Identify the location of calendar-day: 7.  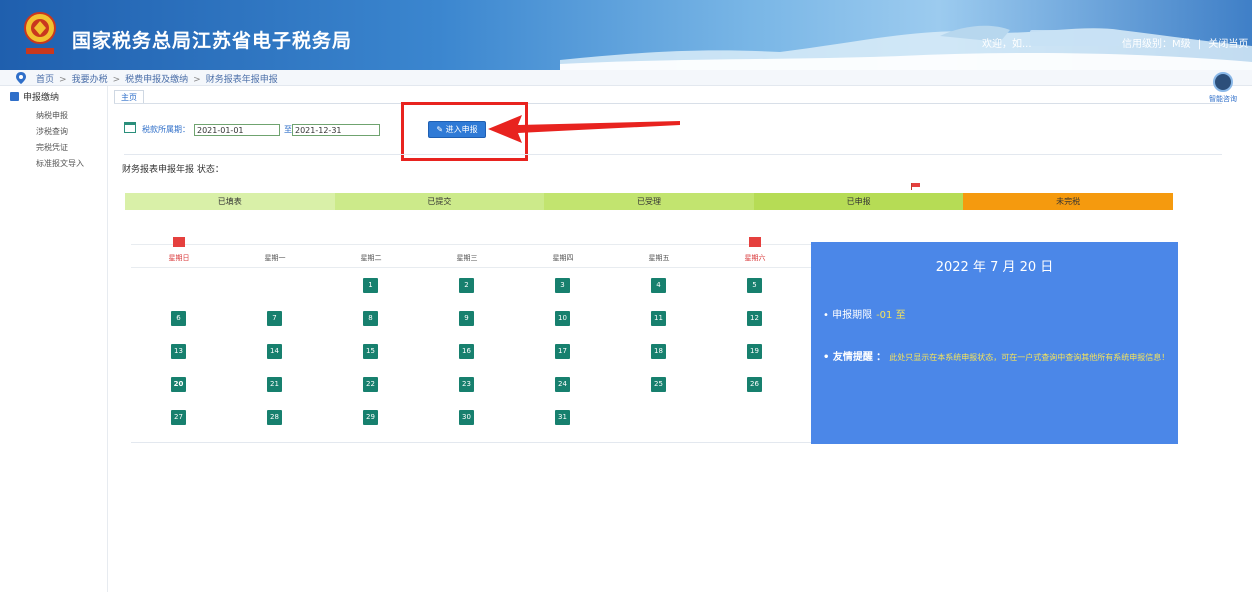
(274, 318).